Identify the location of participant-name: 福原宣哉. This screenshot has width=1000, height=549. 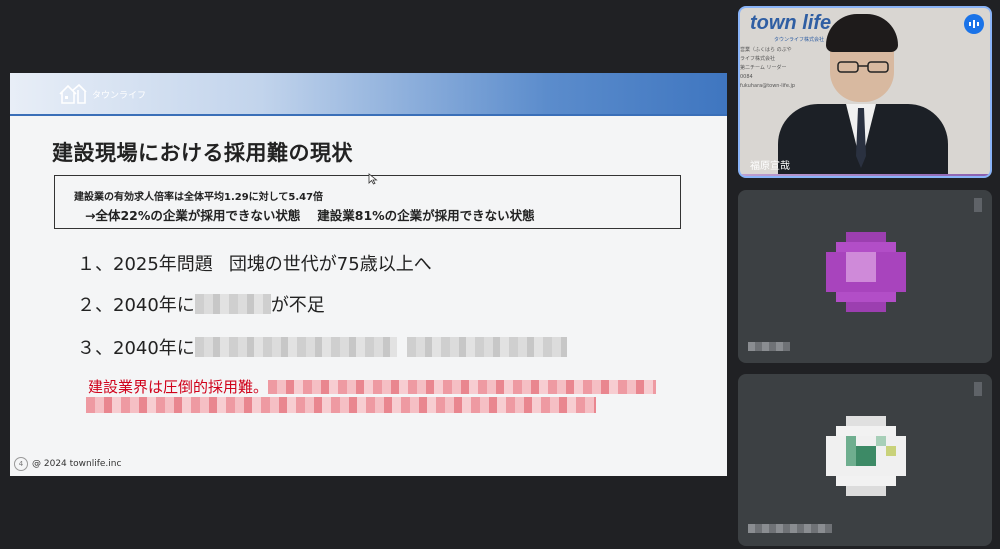
(770, 166).